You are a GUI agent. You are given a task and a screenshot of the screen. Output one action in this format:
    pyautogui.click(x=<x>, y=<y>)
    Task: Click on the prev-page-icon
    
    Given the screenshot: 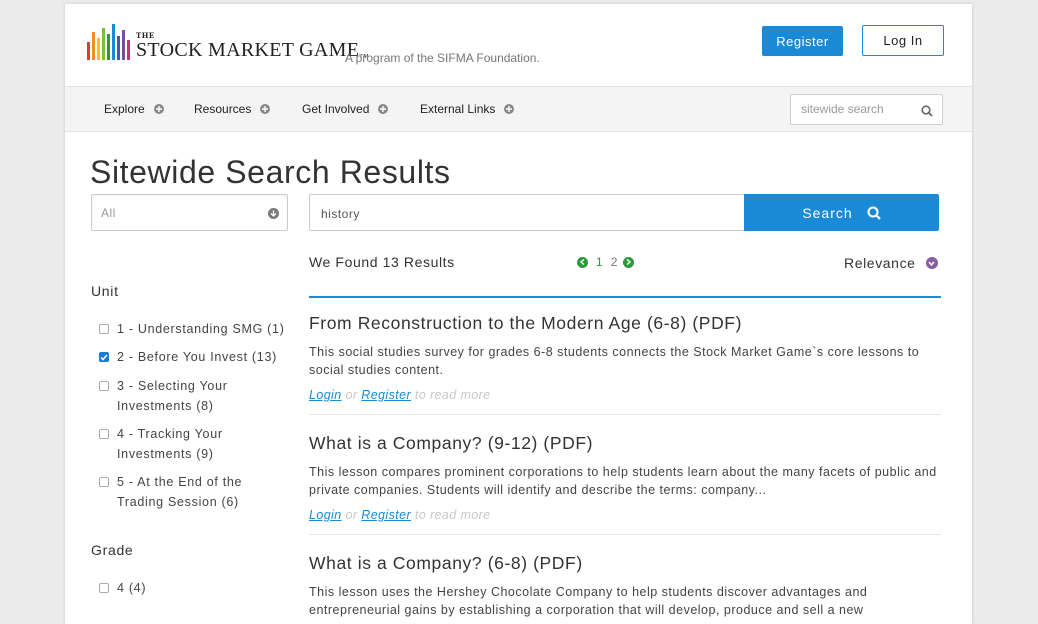 What is the action you would take?
    pyautogui.click(x=582, y=262)
    